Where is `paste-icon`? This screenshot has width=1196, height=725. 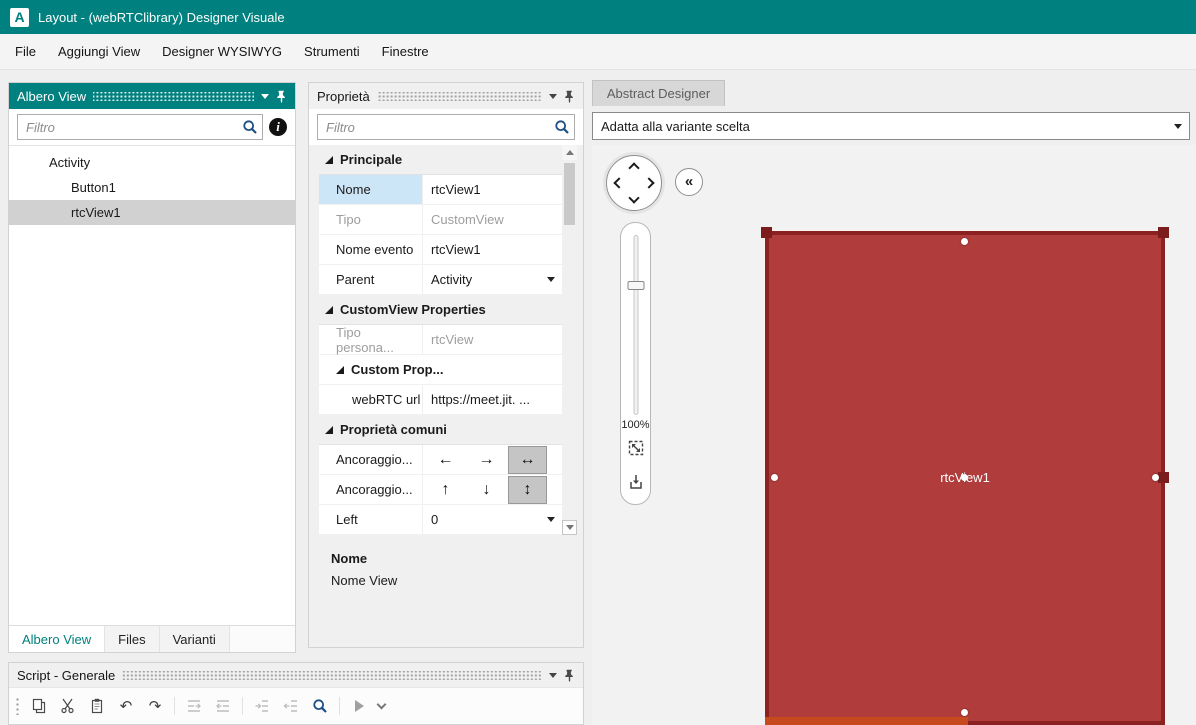
paste-icon is located at coordinates (97, 706).